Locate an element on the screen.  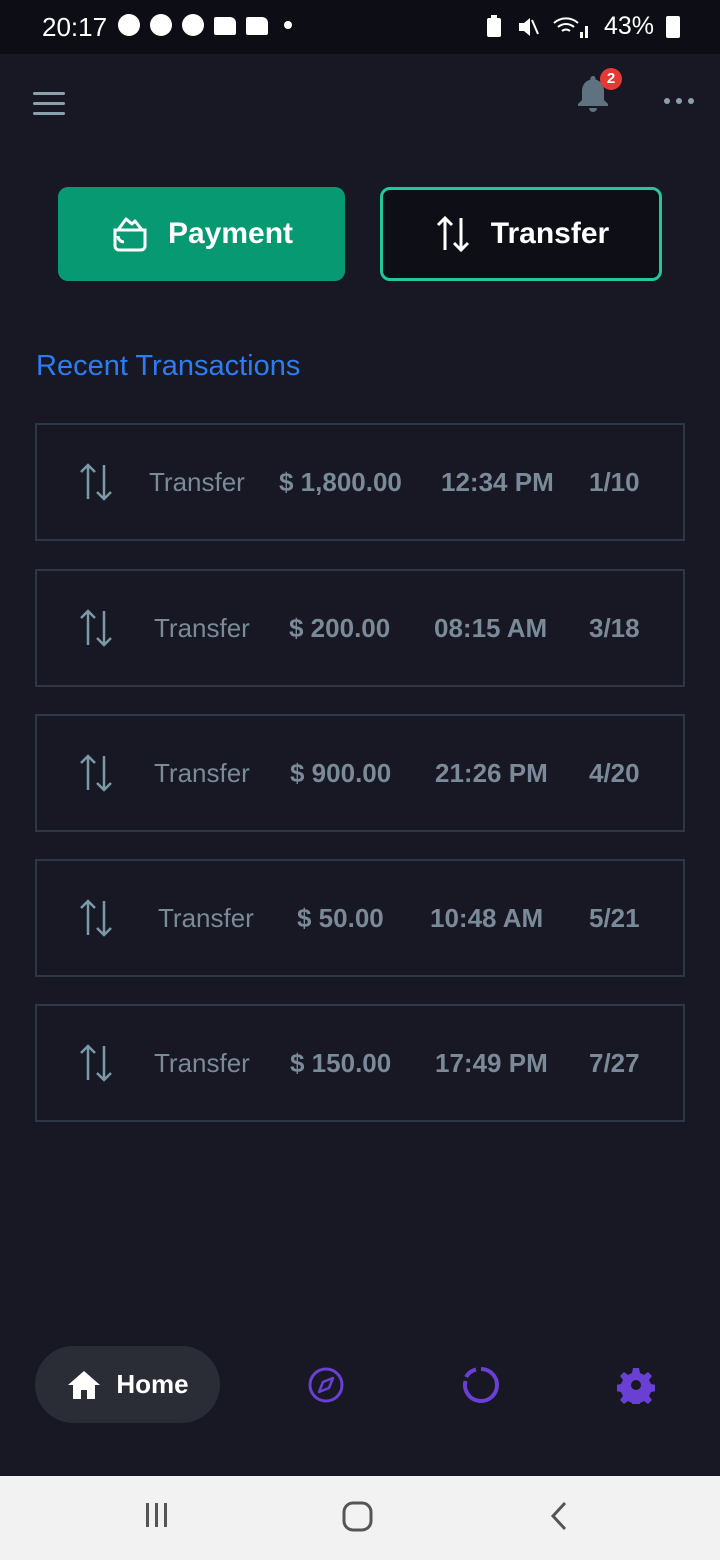
mute-icon is located at coordinates (528, 26).